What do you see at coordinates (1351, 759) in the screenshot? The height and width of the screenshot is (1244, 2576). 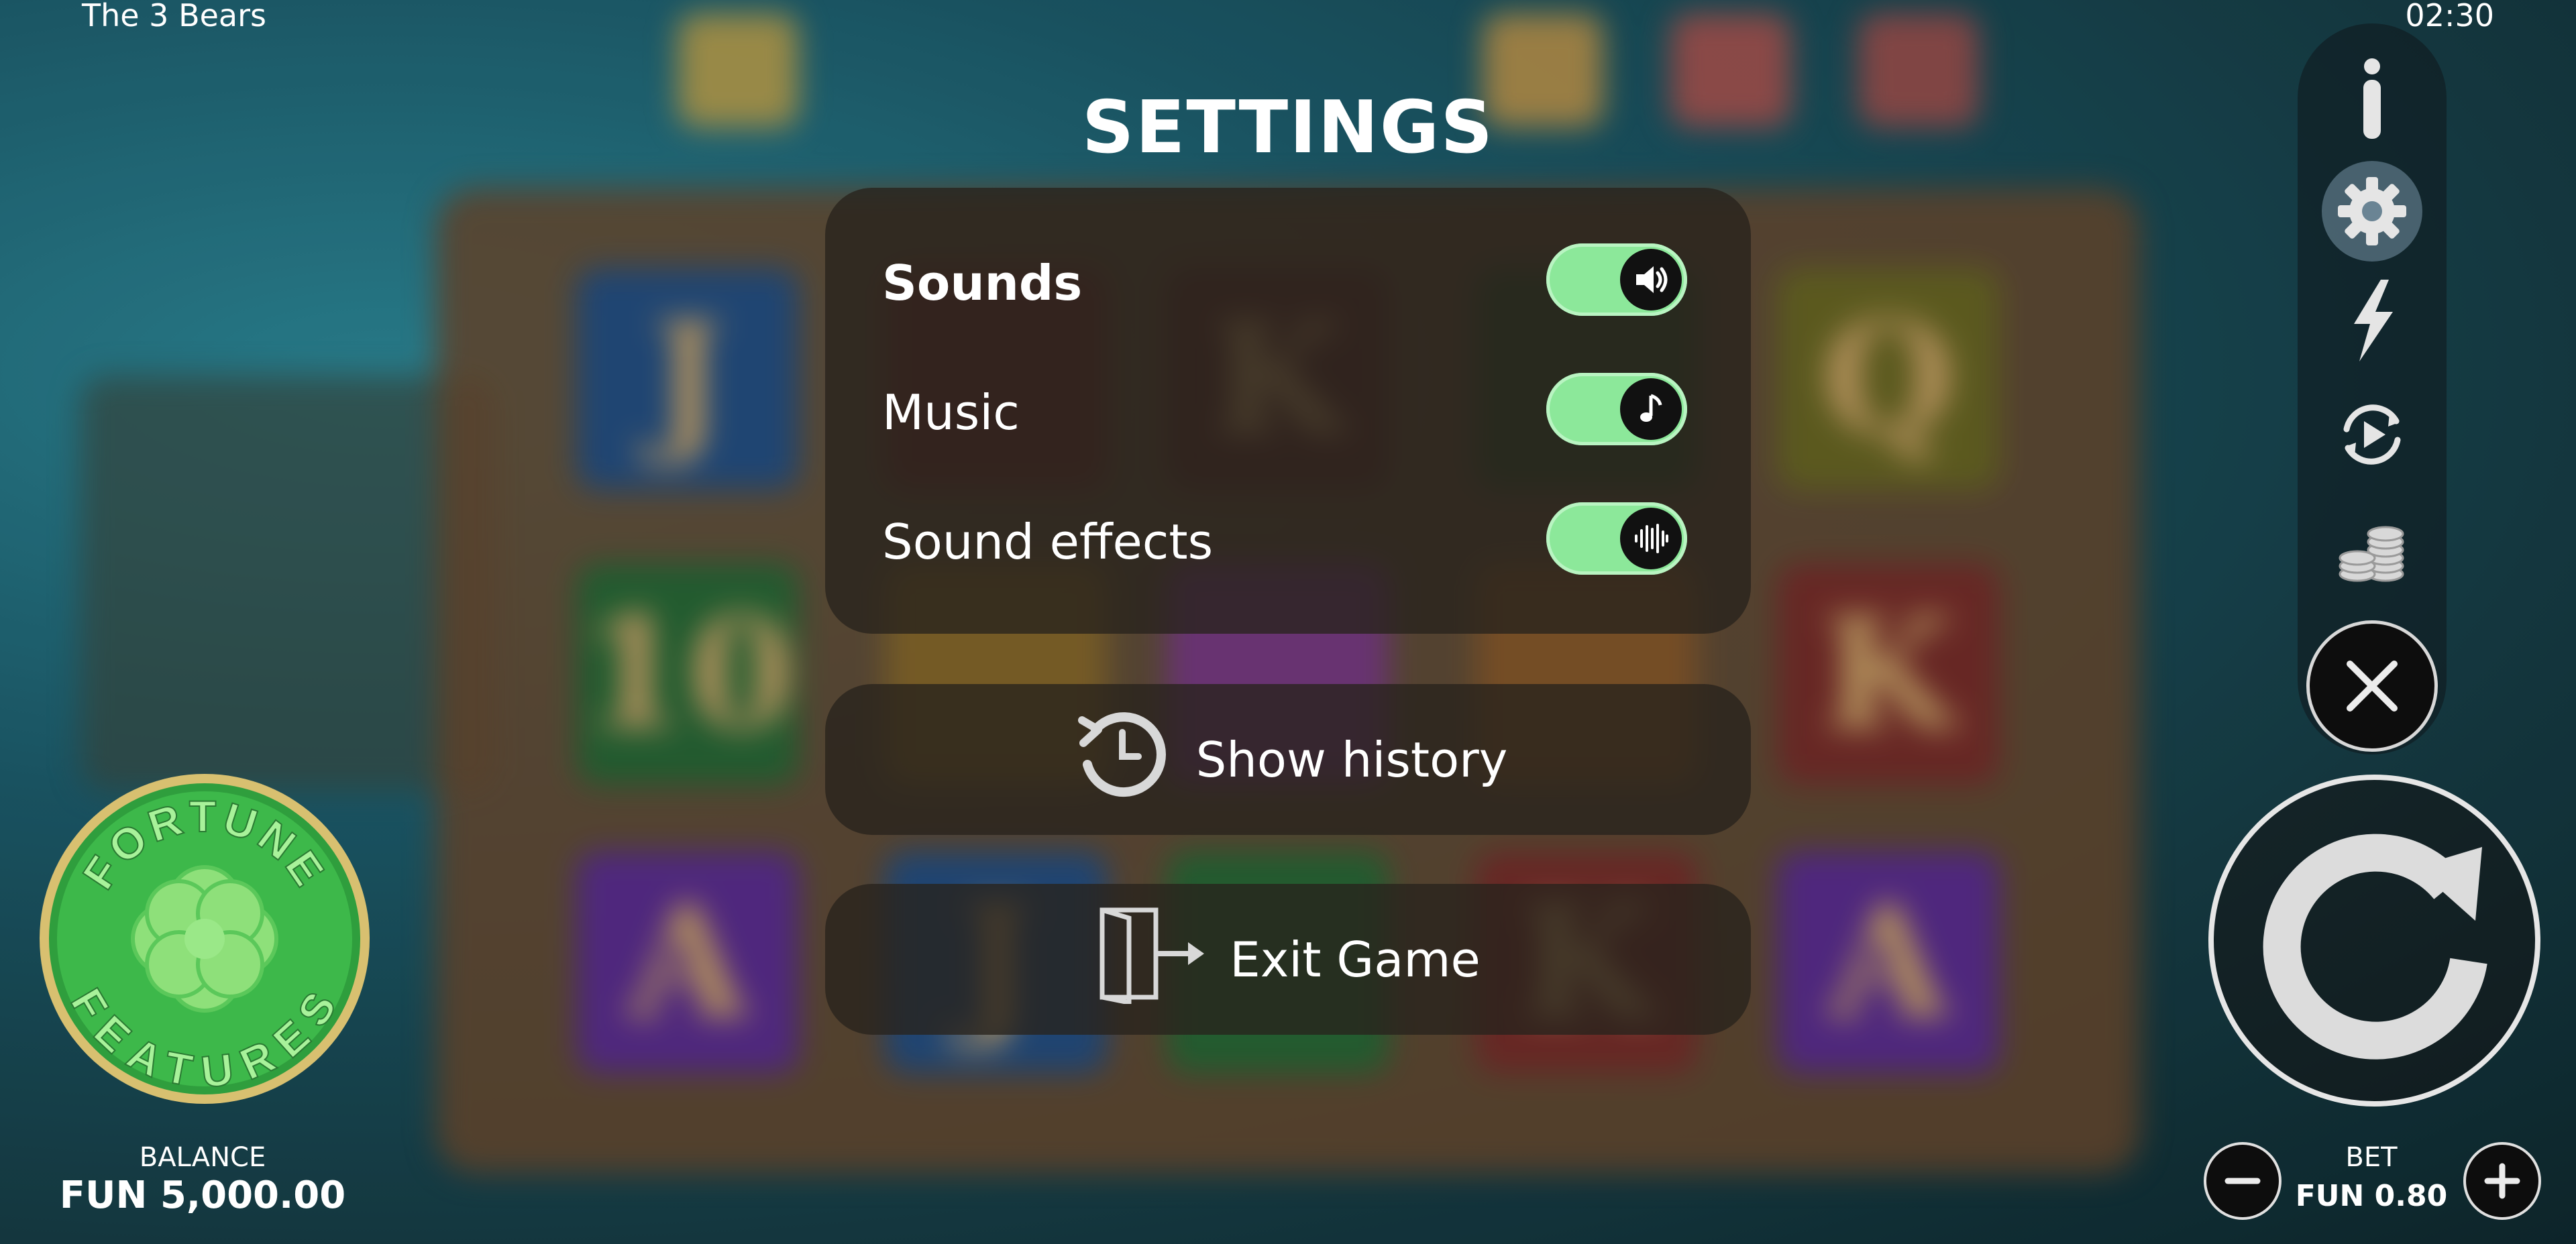 I see `show-history-label: Show history` at bounding box center [1351, 759].